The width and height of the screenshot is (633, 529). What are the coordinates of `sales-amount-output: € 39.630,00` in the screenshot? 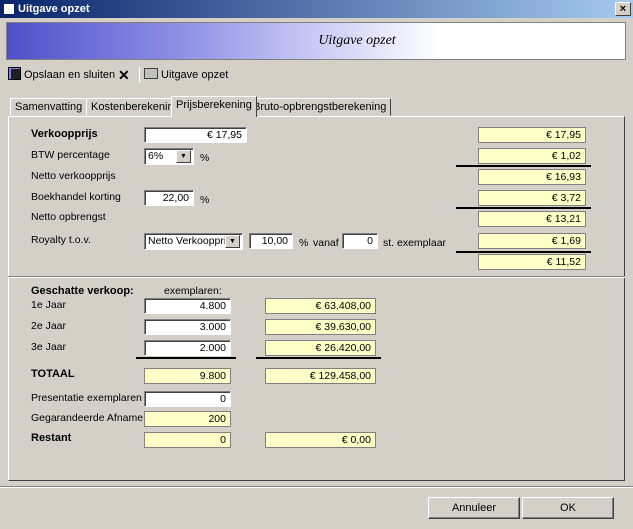 It's located at (320, 327).